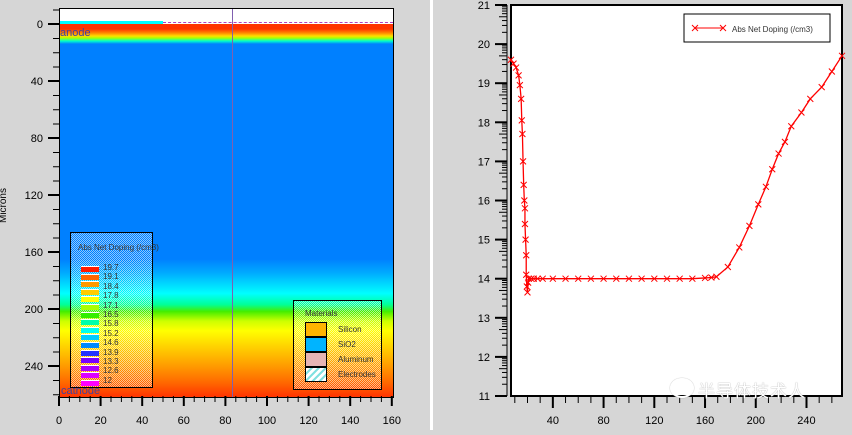 Image resolution: width=852 pixels, height=435 pixels. Describe the element at coordinates (772, 29) in the screenshot. I see `legend-label: Abs Net Doping (/cm3)` at that location.